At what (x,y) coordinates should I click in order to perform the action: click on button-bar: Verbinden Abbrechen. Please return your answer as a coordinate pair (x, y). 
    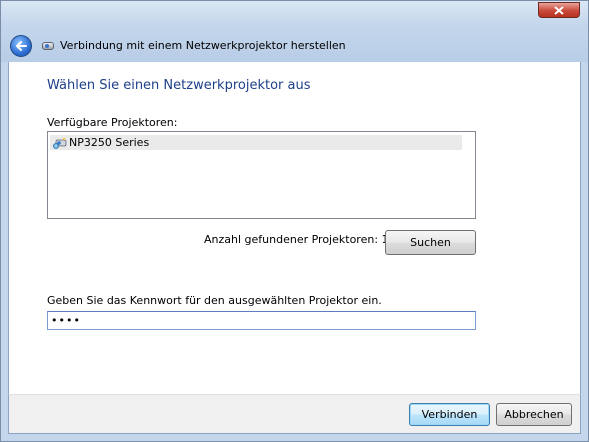
    Looking at the image, I should click on (294, 414).